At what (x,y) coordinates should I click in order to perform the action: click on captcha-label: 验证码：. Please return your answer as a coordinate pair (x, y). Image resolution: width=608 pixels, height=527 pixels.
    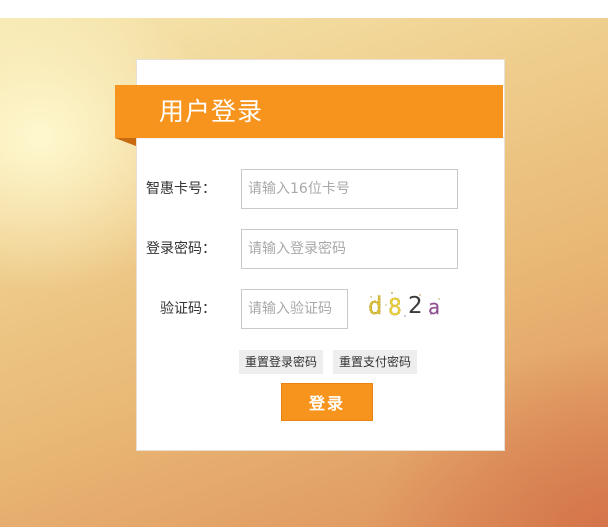
    Looking at the image, I should click on (188, 309).